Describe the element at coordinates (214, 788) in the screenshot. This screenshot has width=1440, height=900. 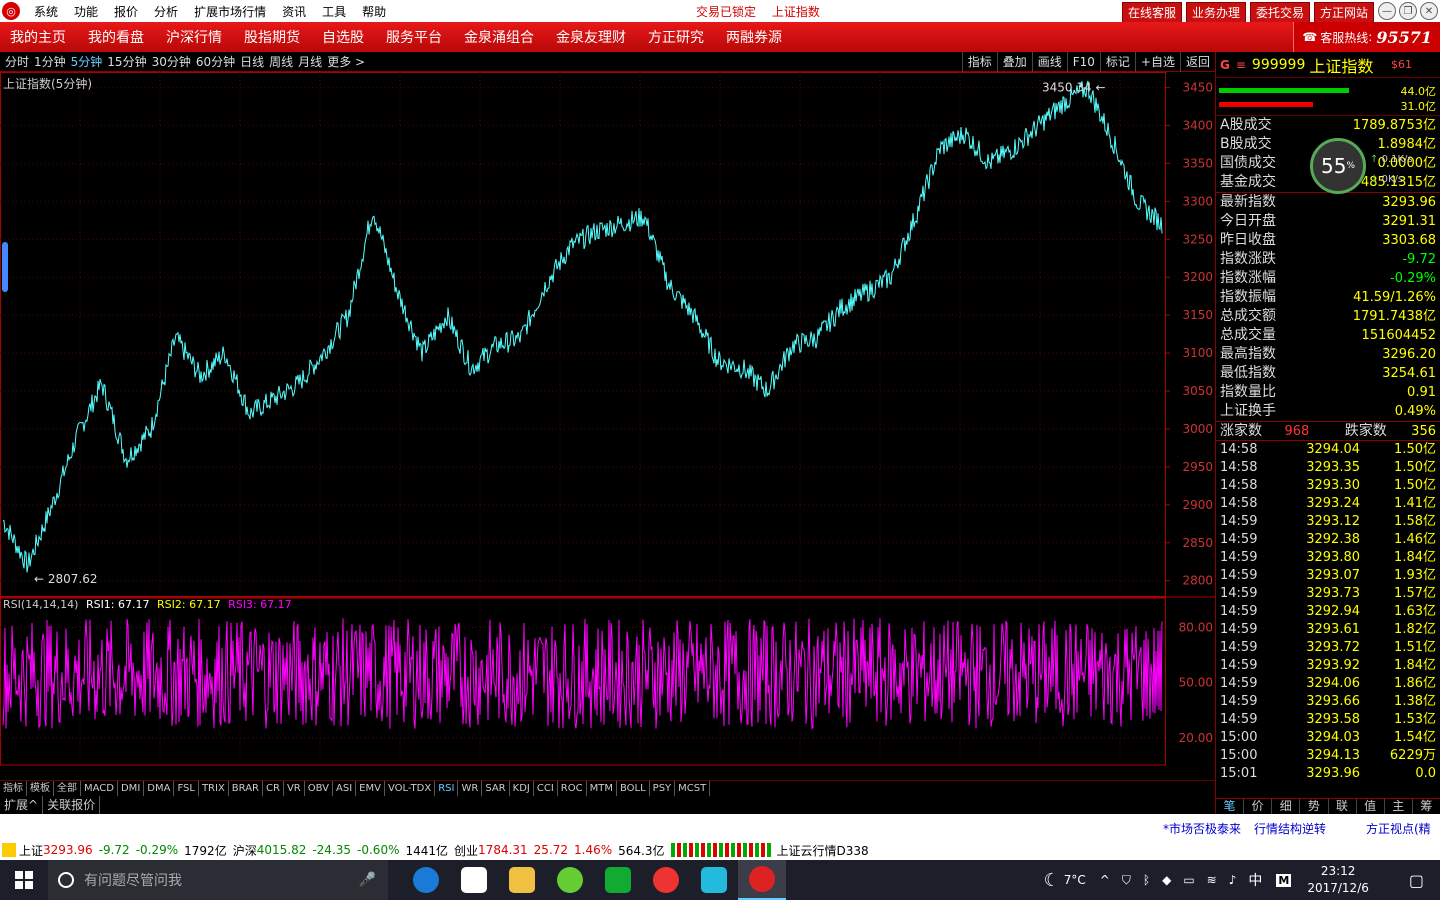
I see `indicator-tab: TRIX` at that location.